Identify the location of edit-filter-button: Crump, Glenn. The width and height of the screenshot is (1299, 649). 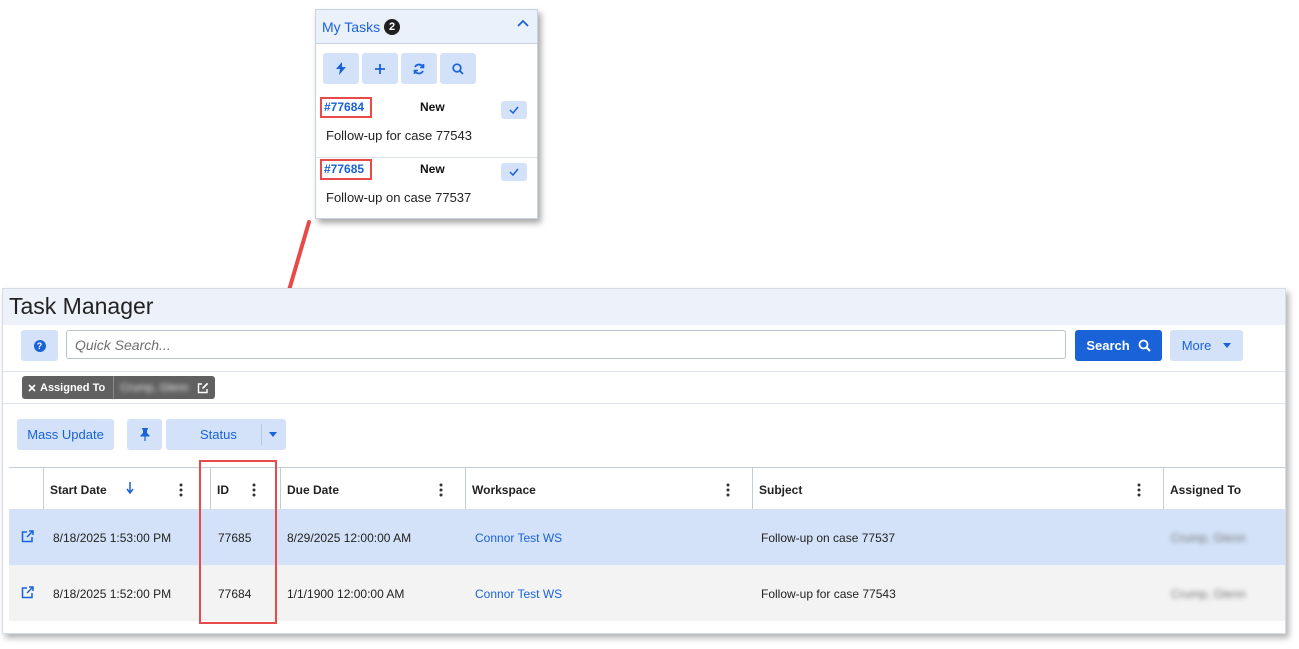
(164, 387).